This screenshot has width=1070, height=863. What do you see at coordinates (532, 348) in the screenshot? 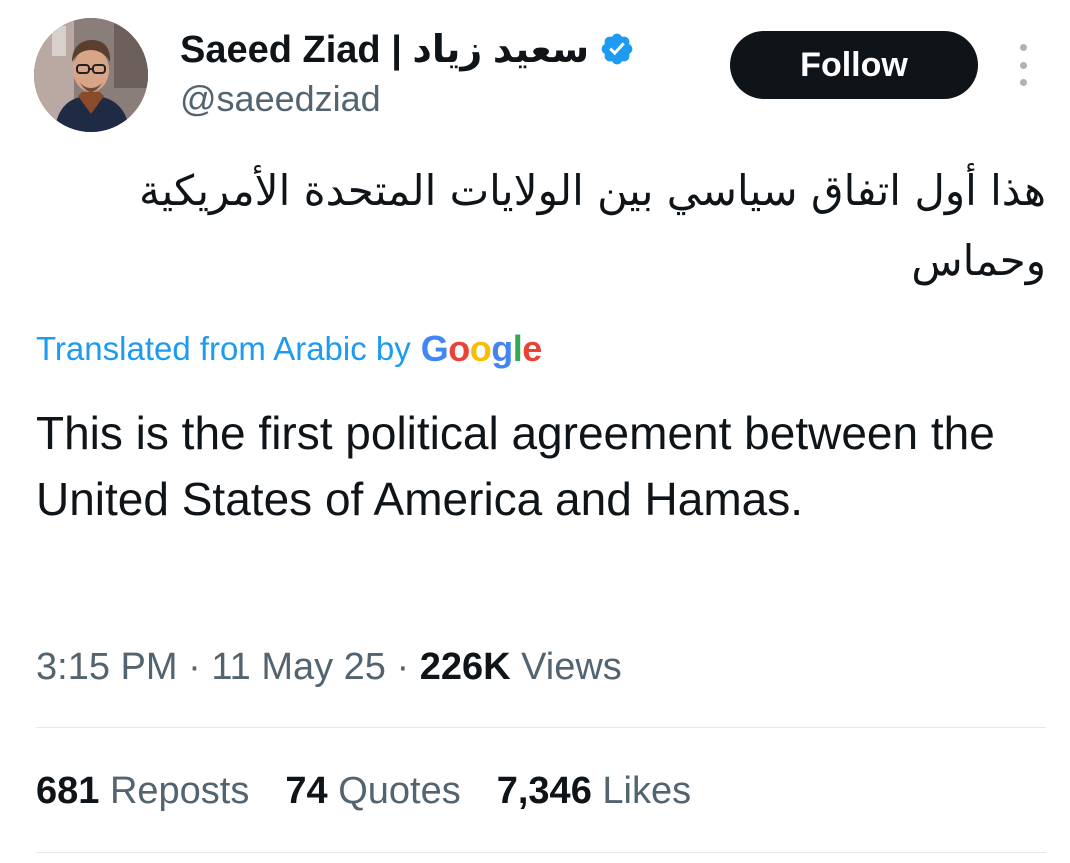
I see `google-logo-letter: e` at bounding box center [532, 348].